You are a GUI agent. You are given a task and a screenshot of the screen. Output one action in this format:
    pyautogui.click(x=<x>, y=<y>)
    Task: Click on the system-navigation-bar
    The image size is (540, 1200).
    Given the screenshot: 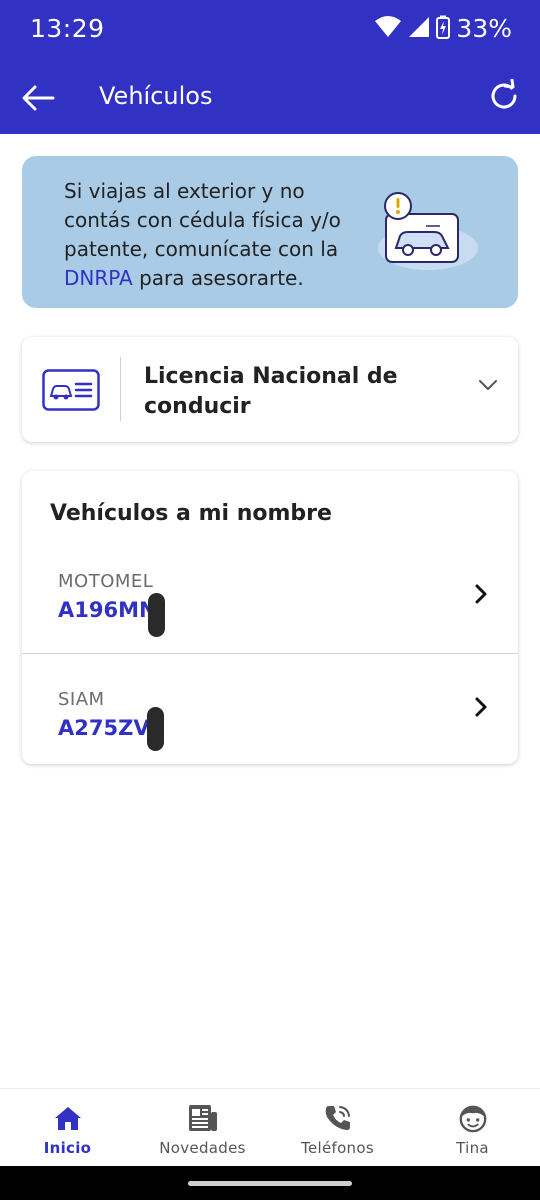 What is the action you would take?
    pyautogui.click(x=270, y=1183)
    